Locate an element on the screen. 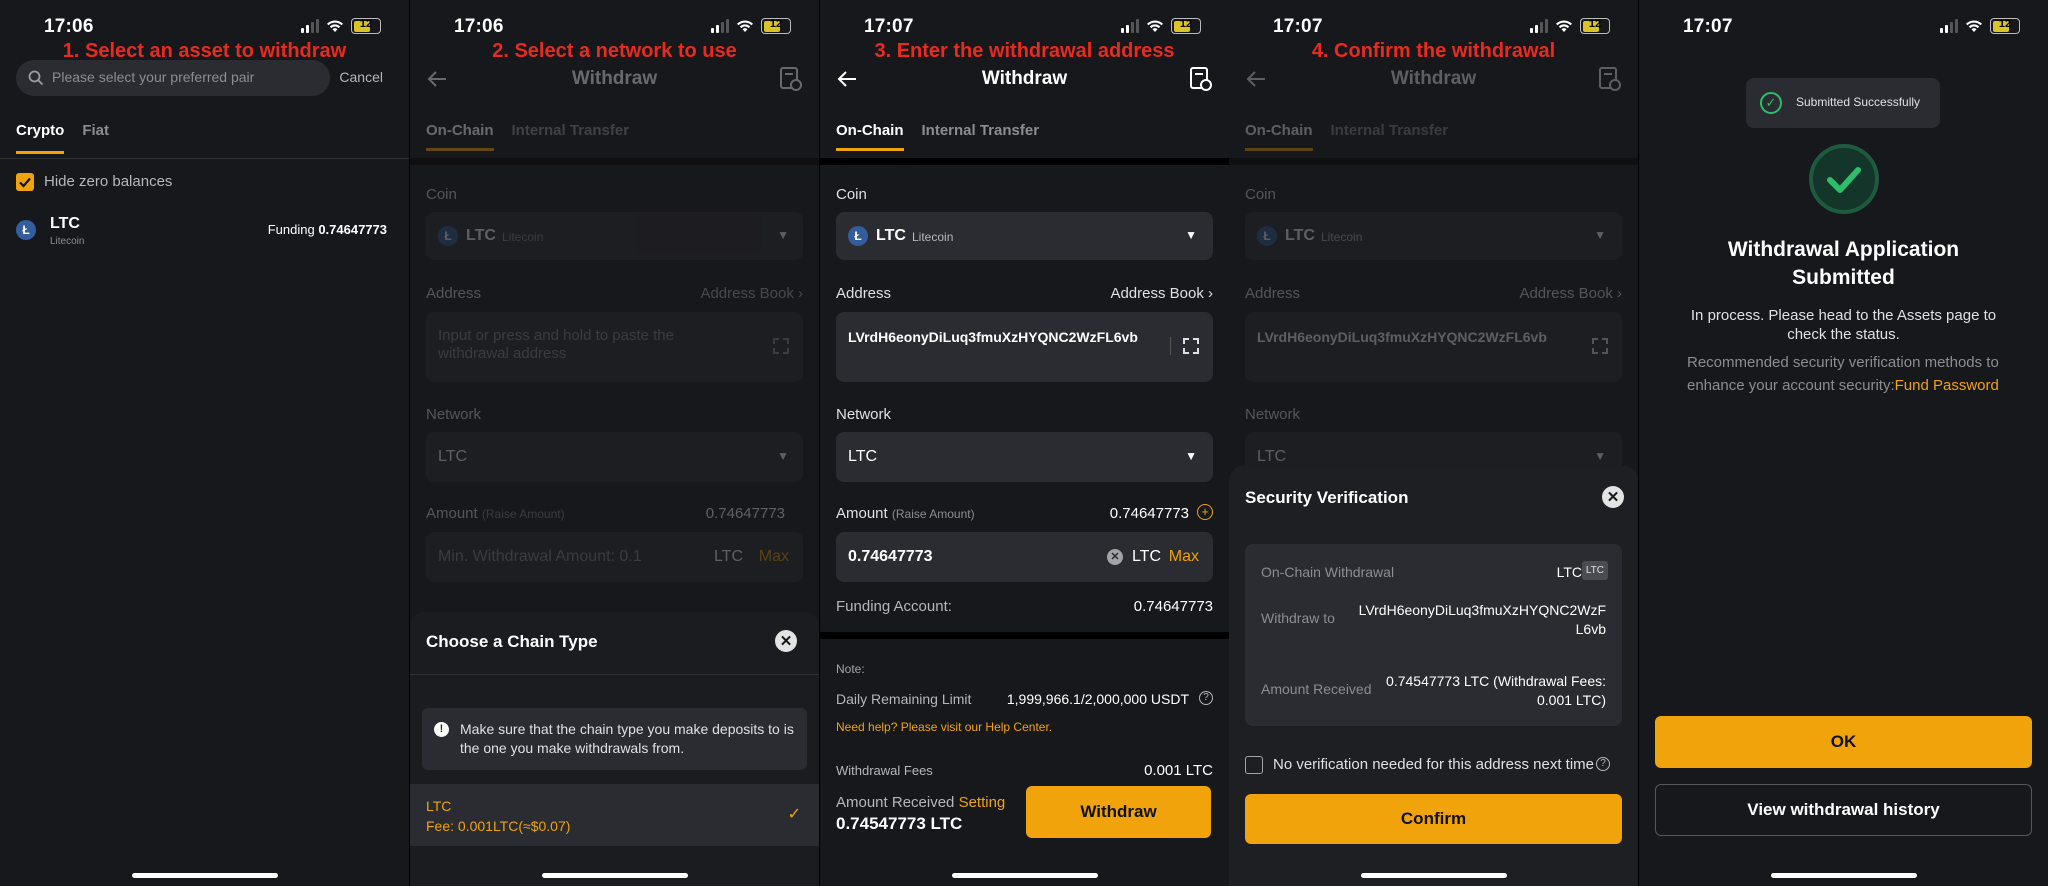 This screenshot has width=2048, height=886. coin-label: Coin is located at coordinates (441, 194).